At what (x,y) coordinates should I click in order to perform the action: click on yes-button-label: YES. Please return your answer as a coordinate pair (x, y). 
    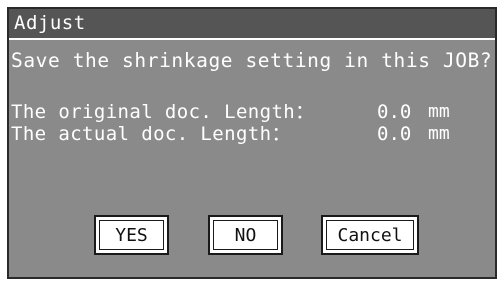
    Looking at the image, I should click on (131, 235).